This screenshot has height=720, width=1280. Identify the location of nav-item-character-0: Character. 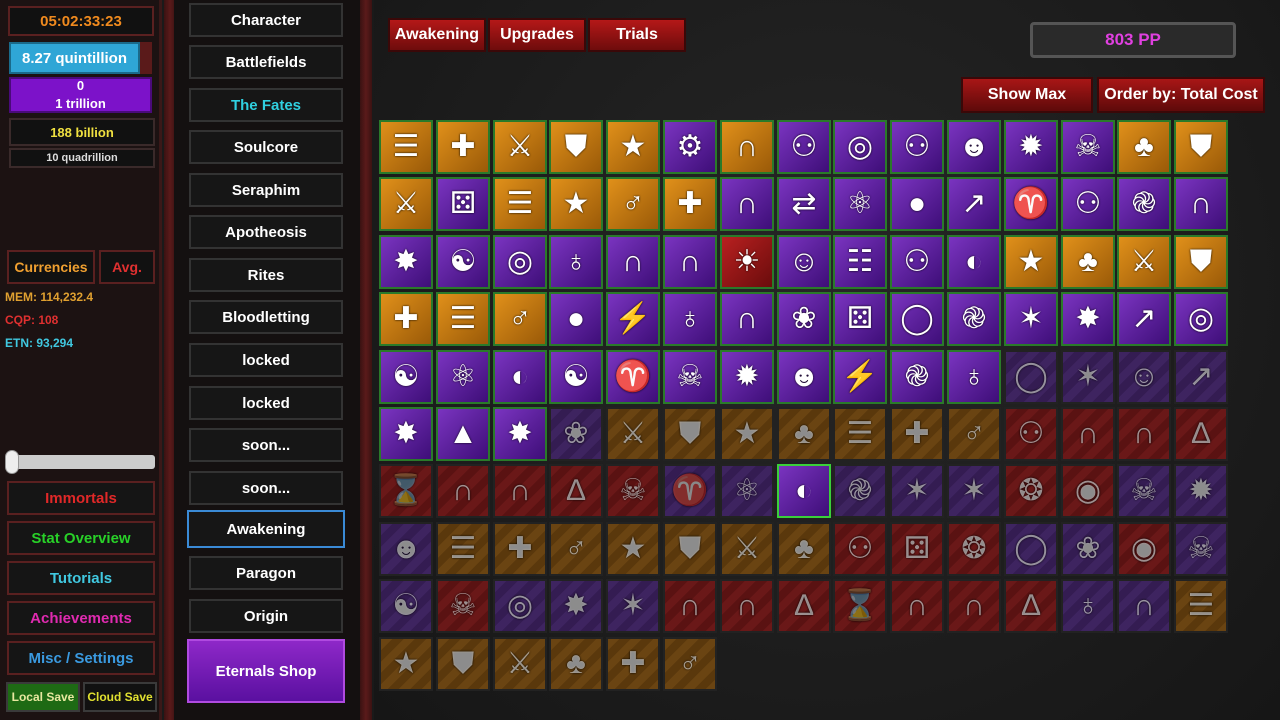
(266, 20).